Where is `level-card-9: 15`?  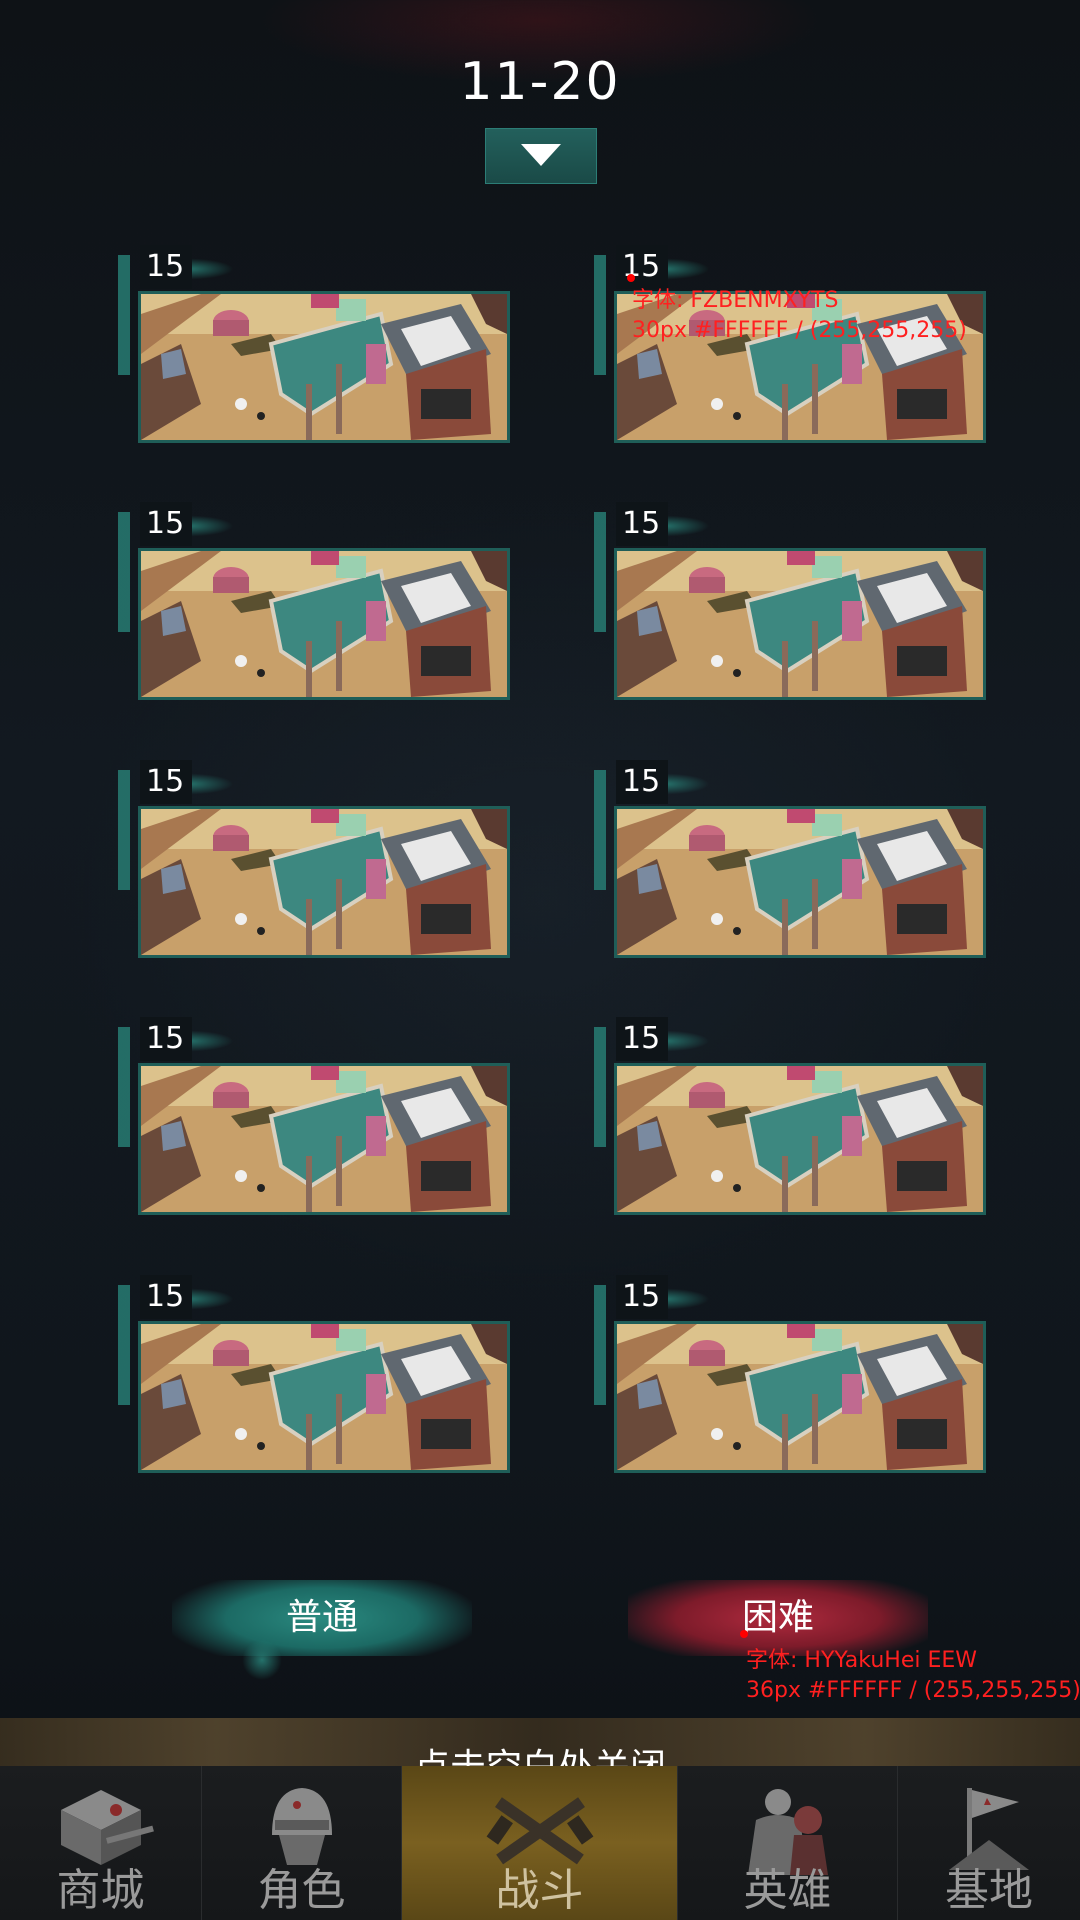 level-card-9: 15 is located at coordinates (318, 1375).